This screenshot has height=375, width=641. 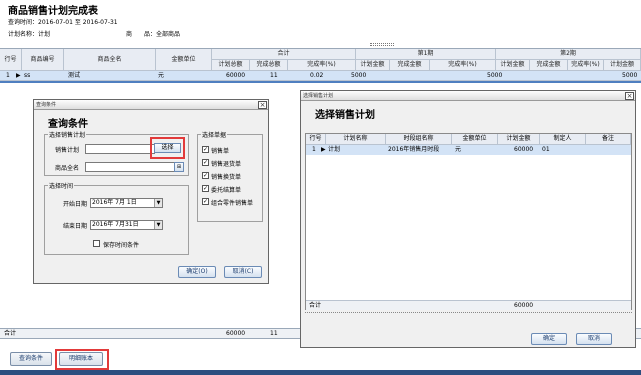 What do you see at coordinates (269, 65) in the screenshot?
I see `col-done-total: 完成总额` at bounding box center [269, 65].